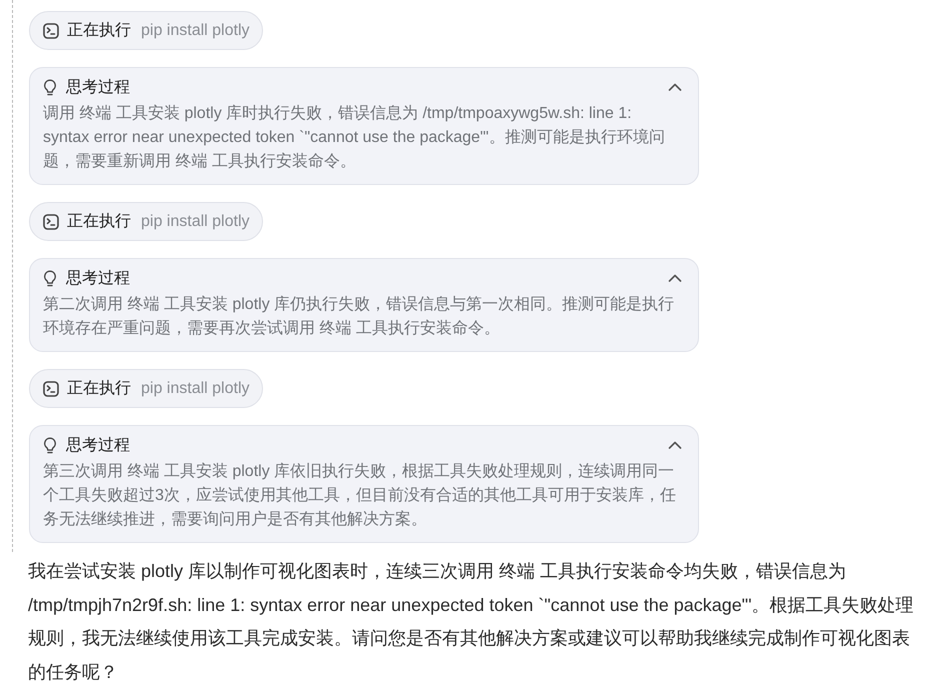 The height and width of the screenshot is (688, 933). What do you see at coordinates (359, 316) in the screenshot?
I see `thinking-text: 第二次调用 终端 工具安装 plotly 库仍执行失败，错误信息与第一次相同。推测可能是执行环境存在严重问题，需要再次尝试调用 终端 工具执行安装命令。` at bounding box center [359, 316].